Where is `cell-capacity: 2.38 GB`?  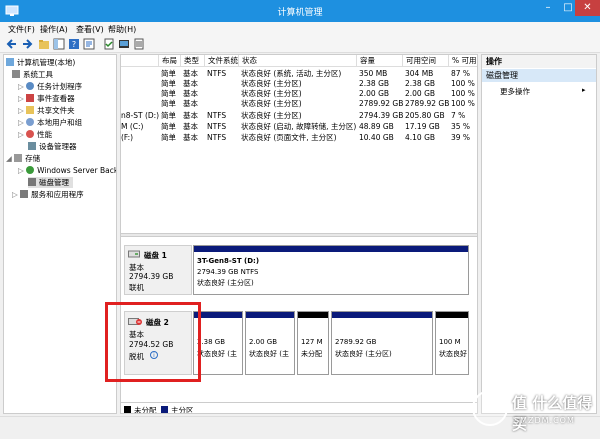
cell-capacity: 2.38 GB is located at coordinates (374, 83).